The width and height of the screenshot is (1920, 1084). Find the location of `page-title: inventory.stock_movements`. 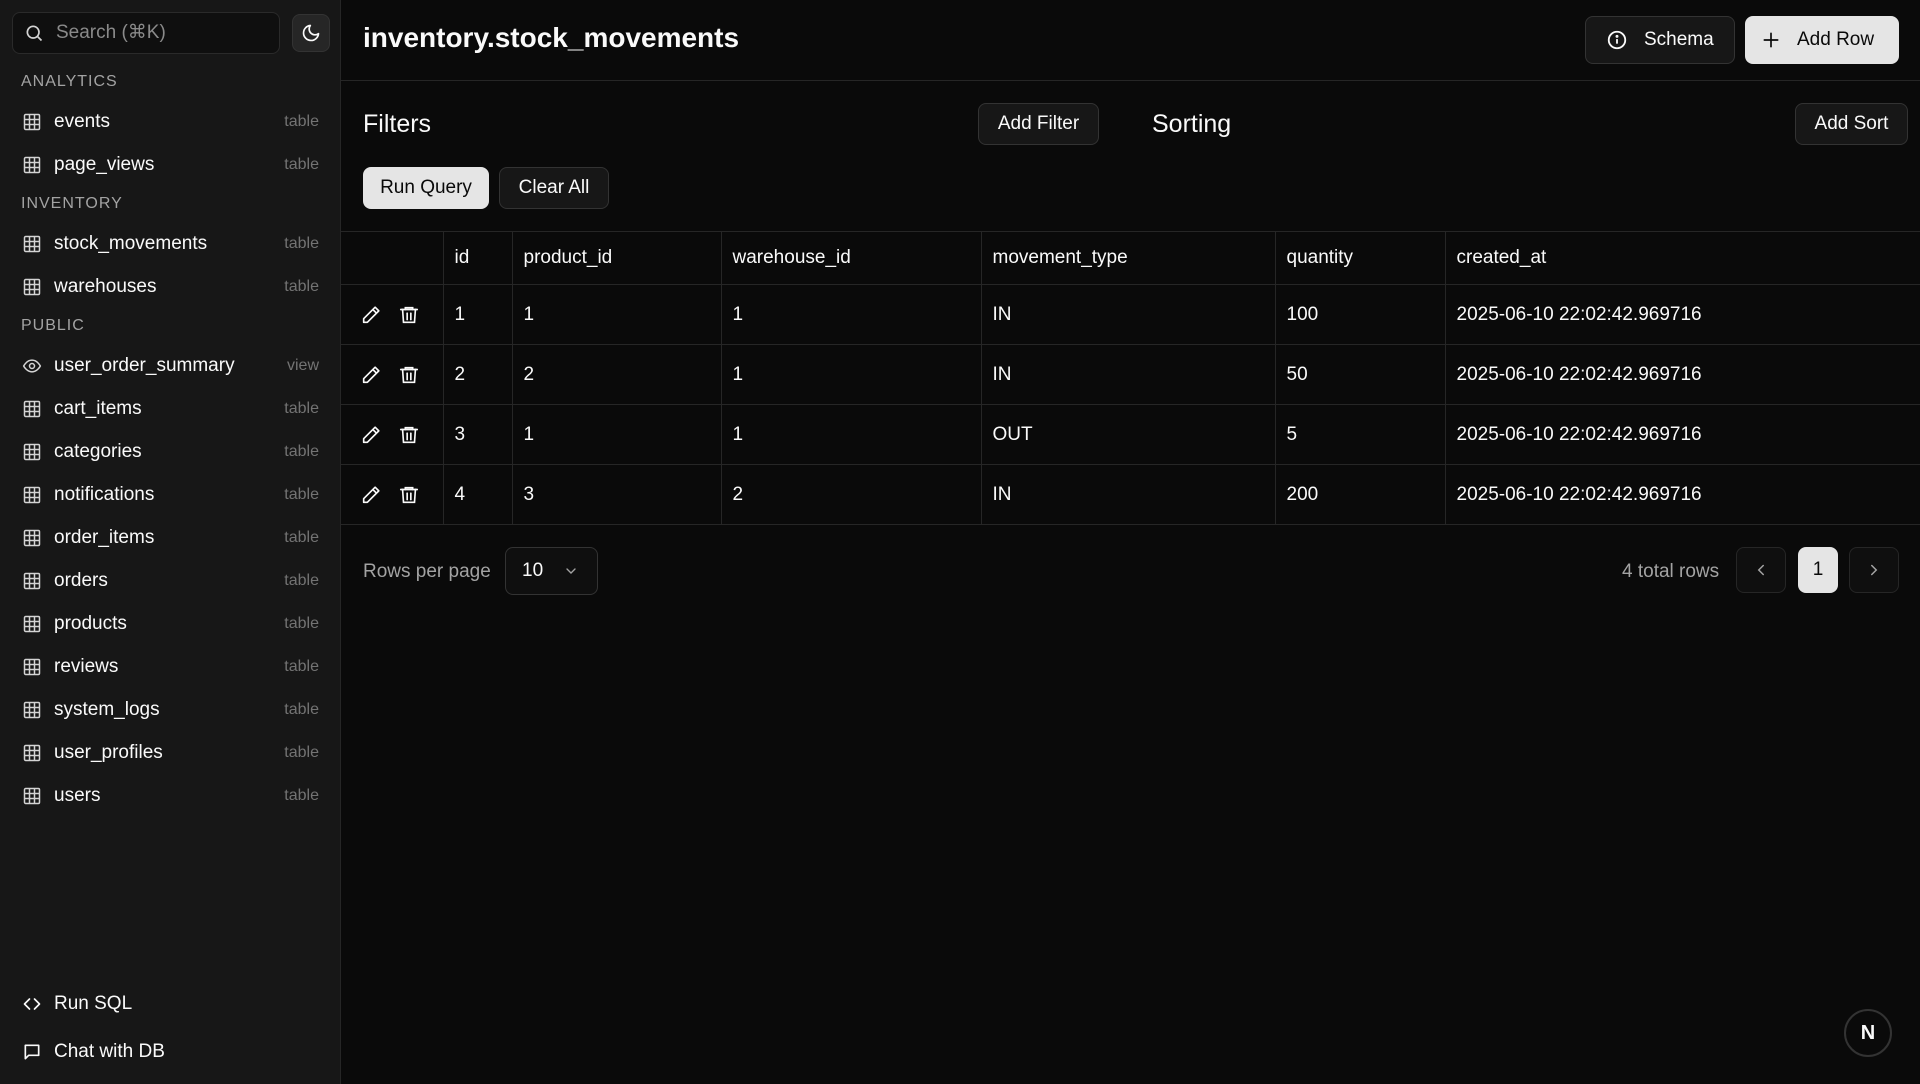

page-title: inventory.stock_movements is located at coordinates (551, 37).